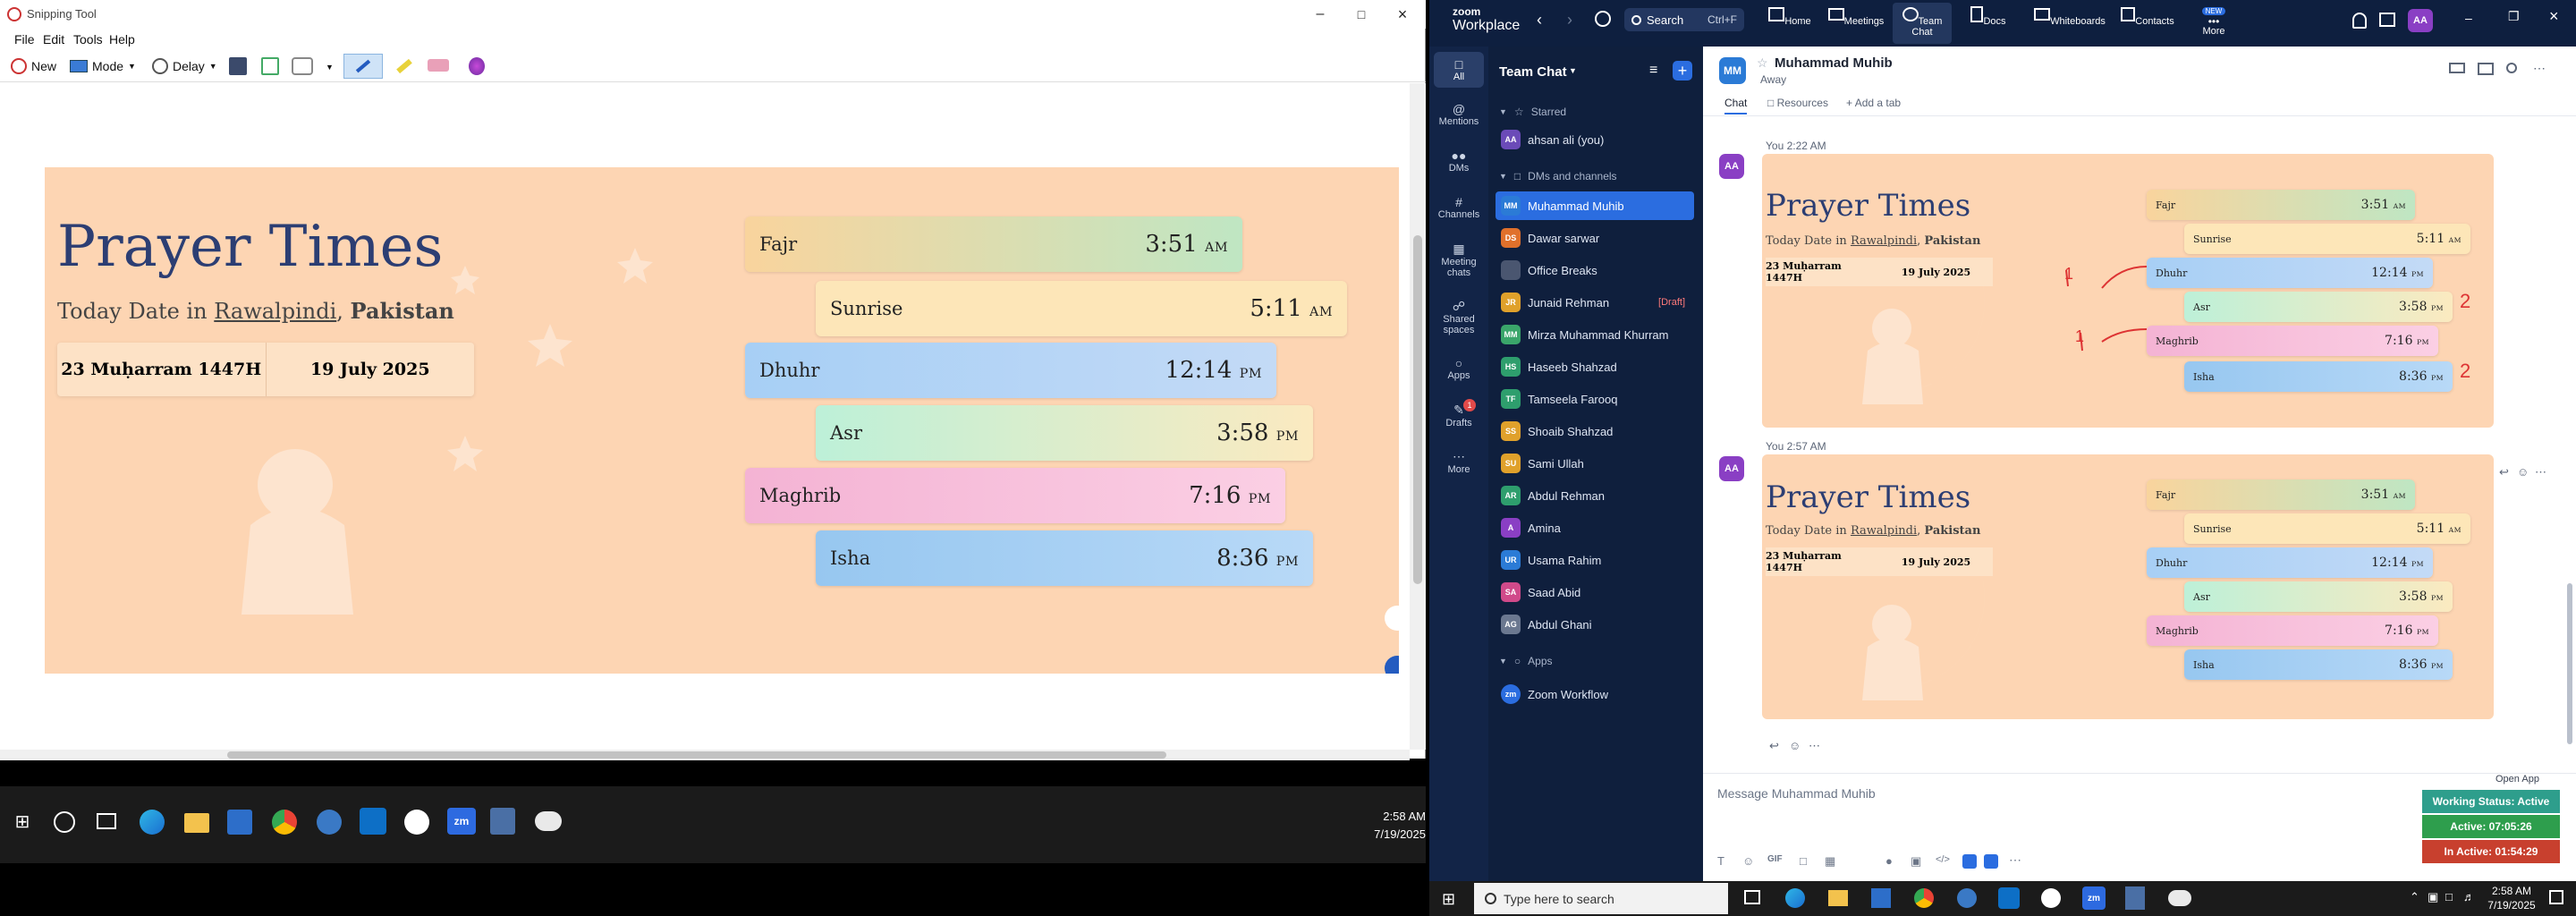 This screenshot has width=2576, height=916. I want to click on sidebar-item-contact: HS Haseeb Shahzad, so click(1595, 366).